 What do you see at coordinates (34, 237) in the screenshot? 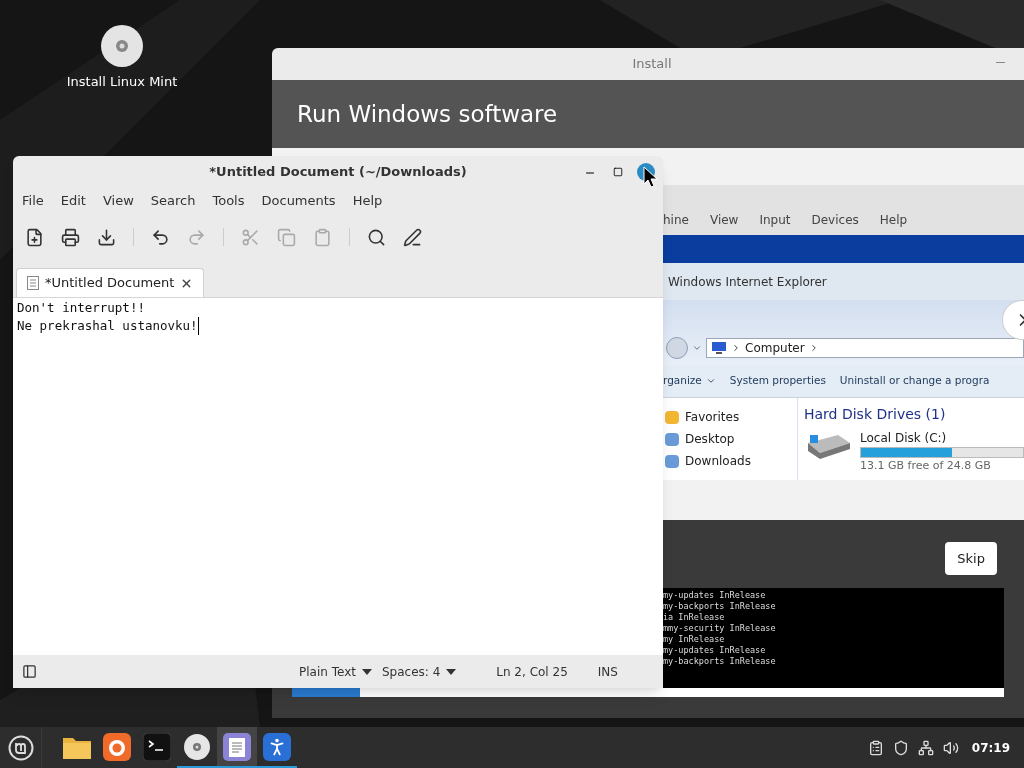
I see `new-file-icon` at bounding box center [34, 237].